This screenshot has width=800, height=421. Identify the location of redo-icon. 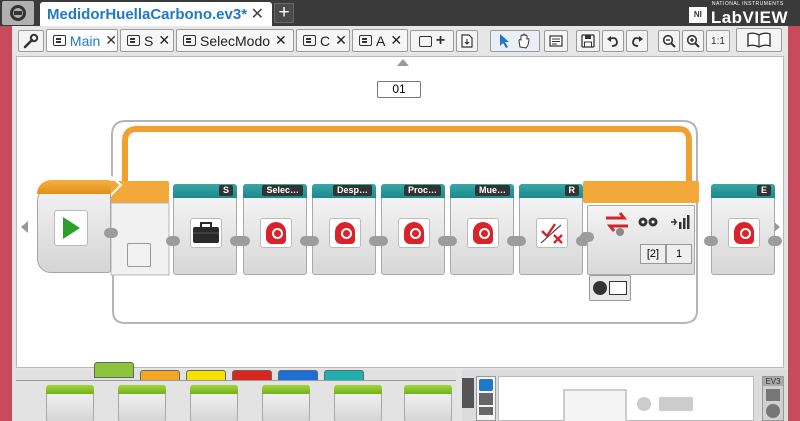
(637, 41).